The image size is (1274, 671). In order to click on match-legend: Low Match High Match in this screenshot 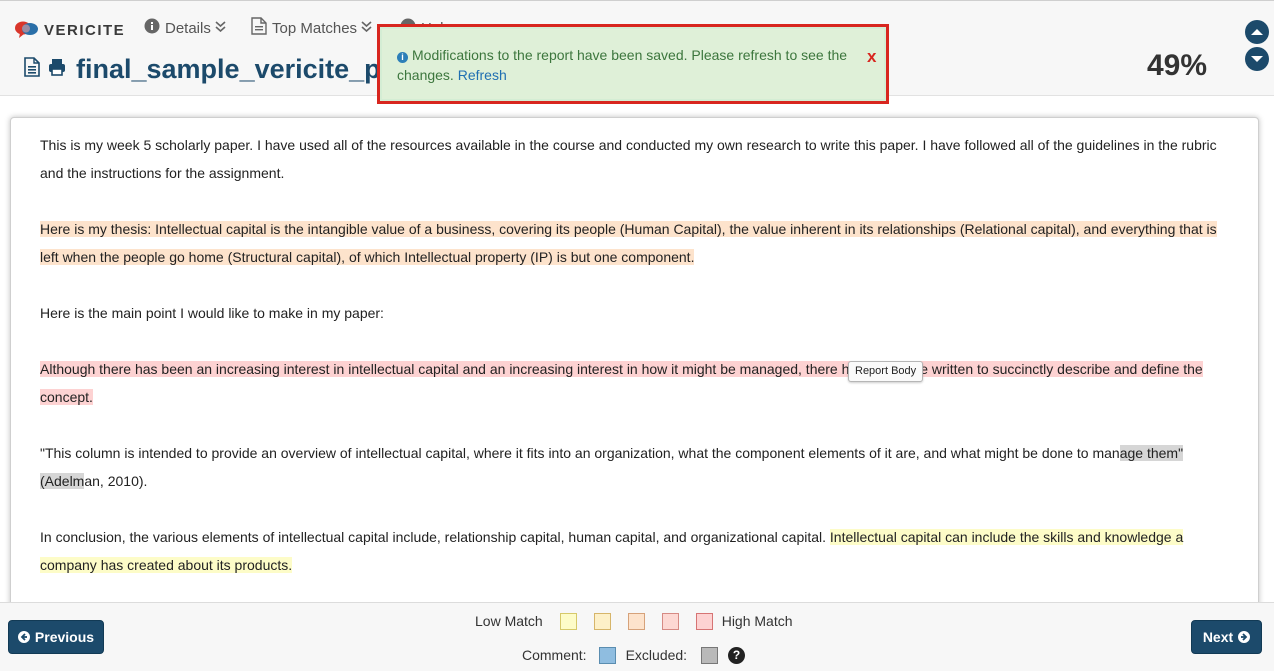, I will do `click(634, 621)`.